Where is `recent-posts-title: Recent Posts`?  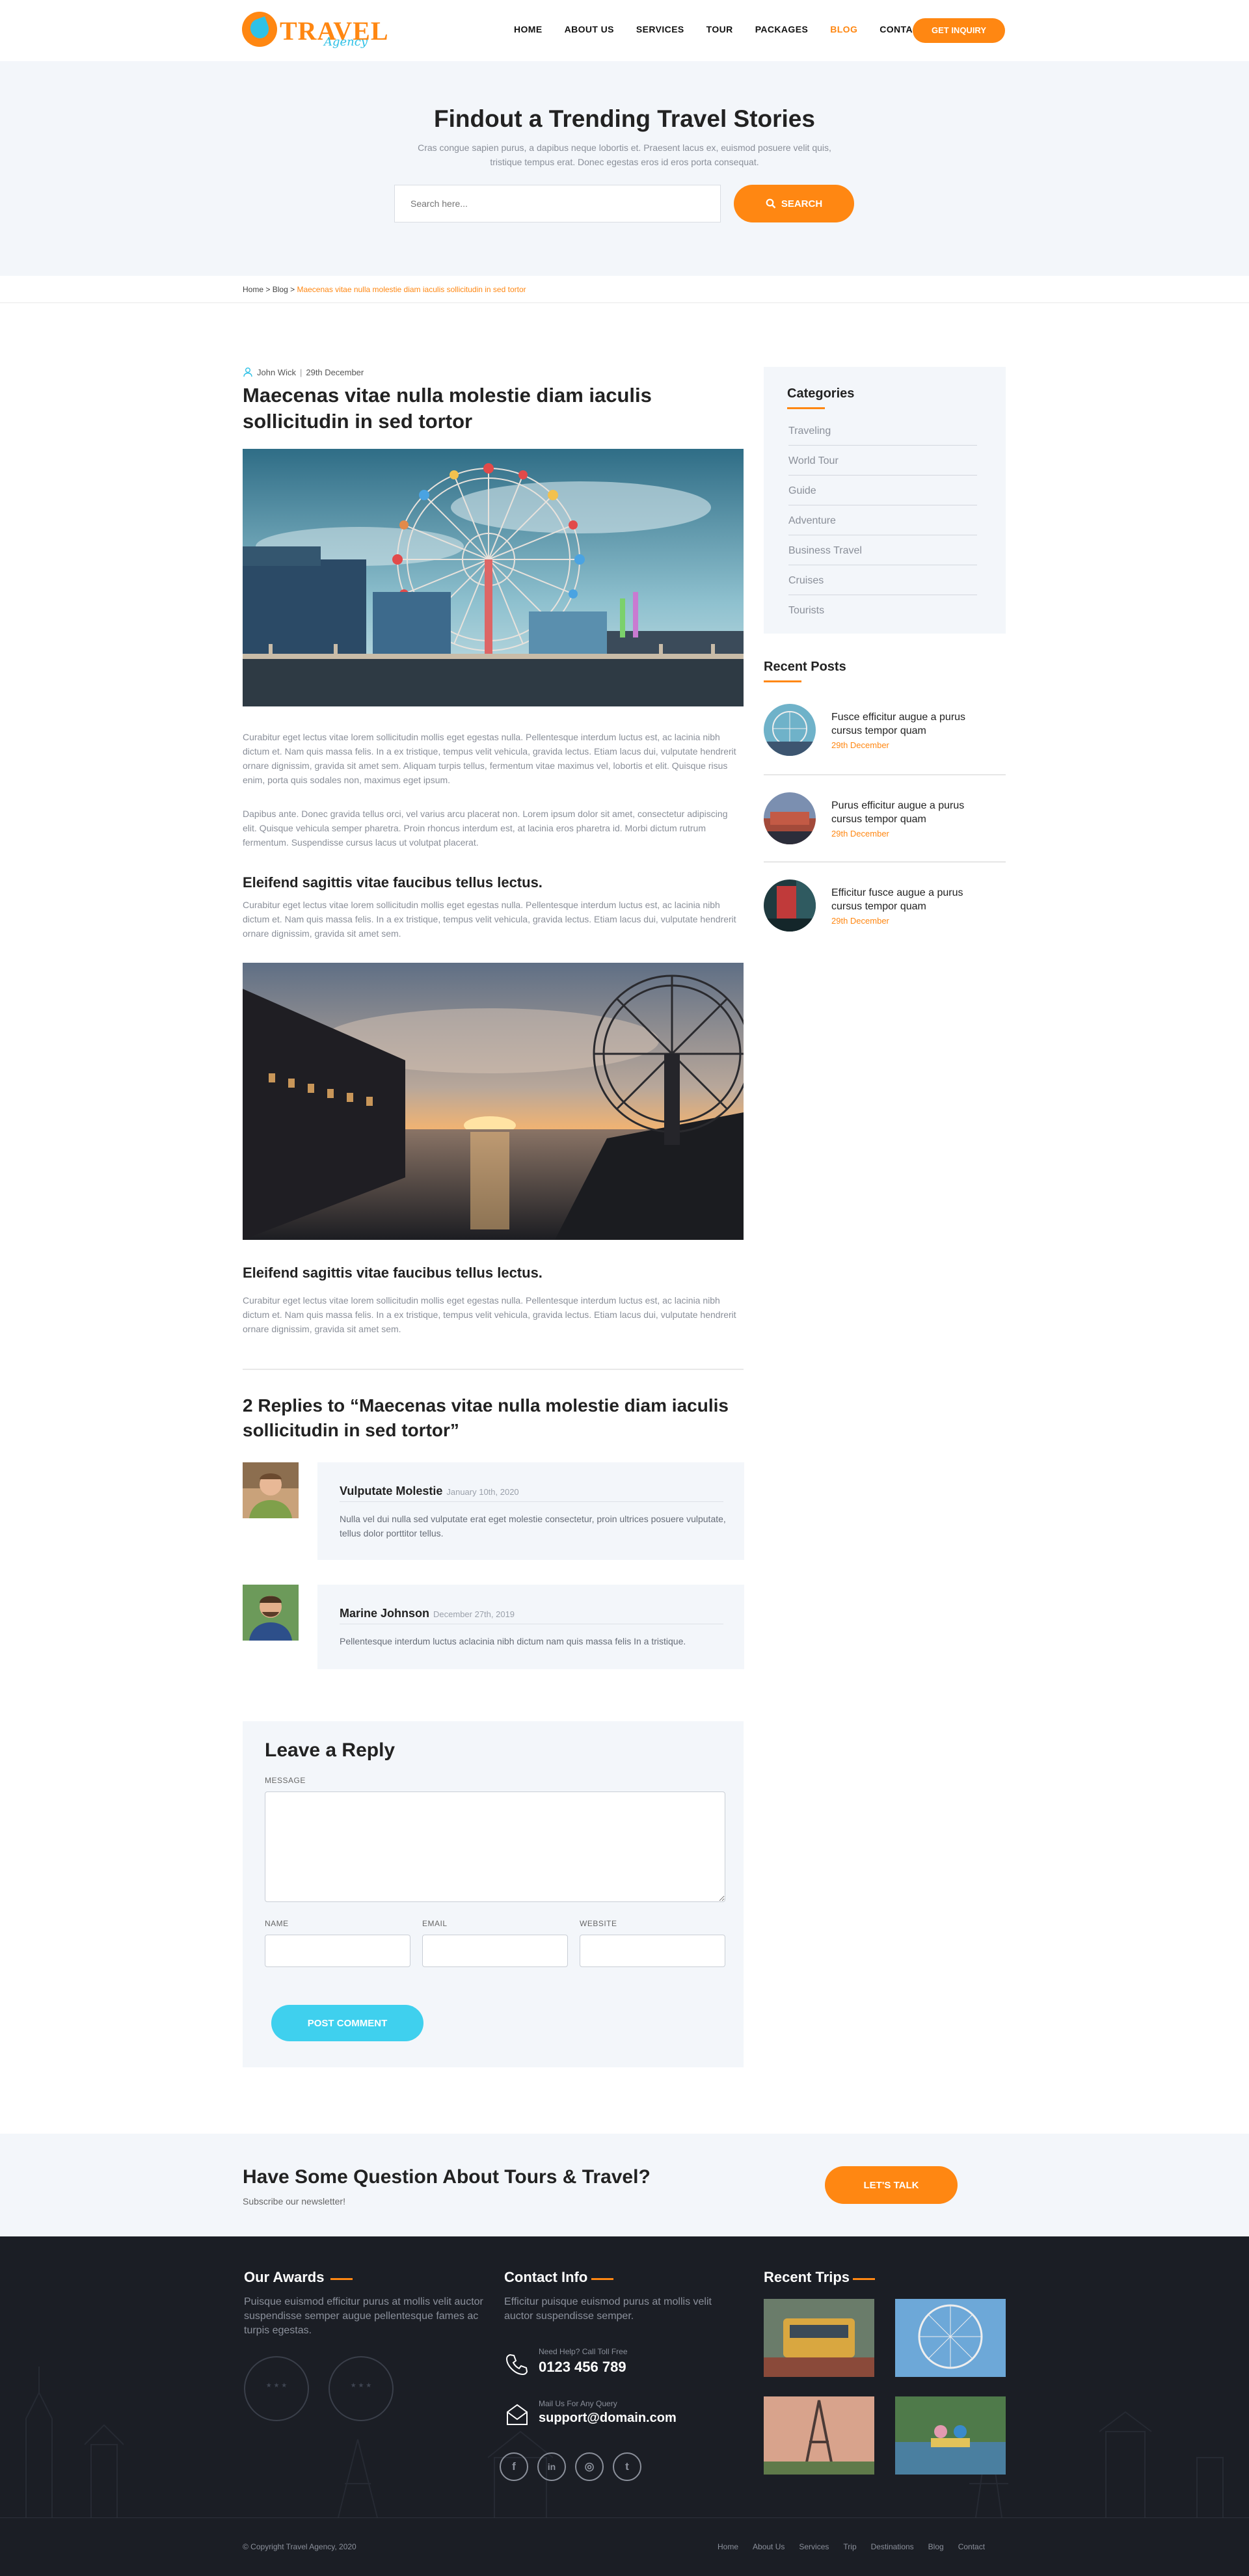 recent-posts-title: Recent Posts is located at coordinates (805, 667).